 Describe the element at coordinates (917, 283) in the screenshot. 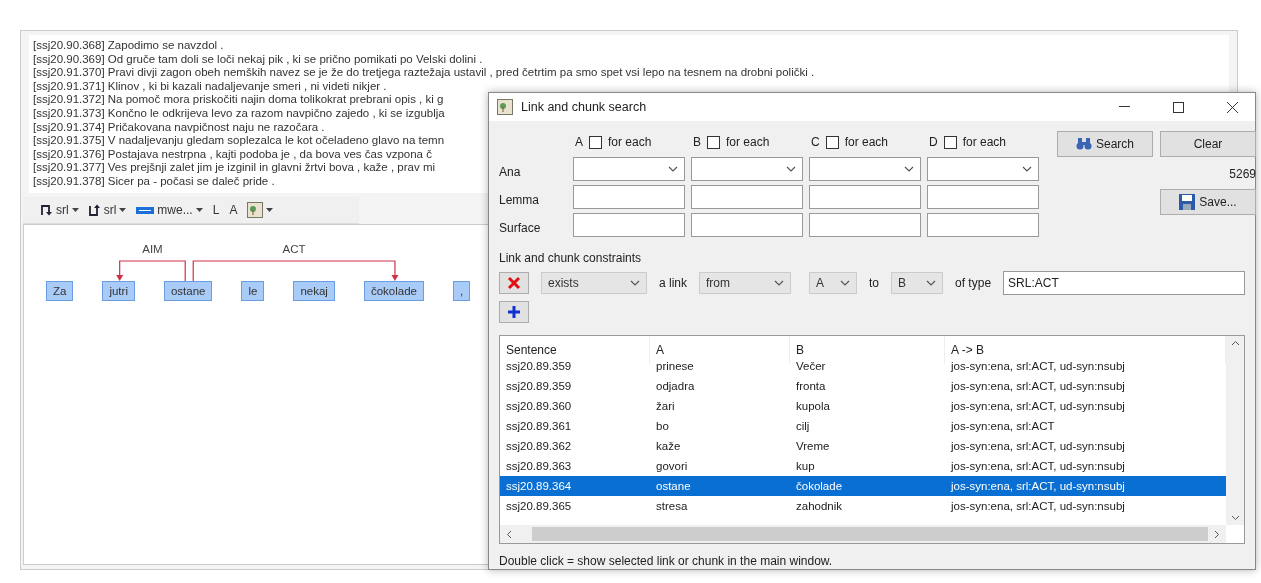

I see `dropdown: B` at that location.